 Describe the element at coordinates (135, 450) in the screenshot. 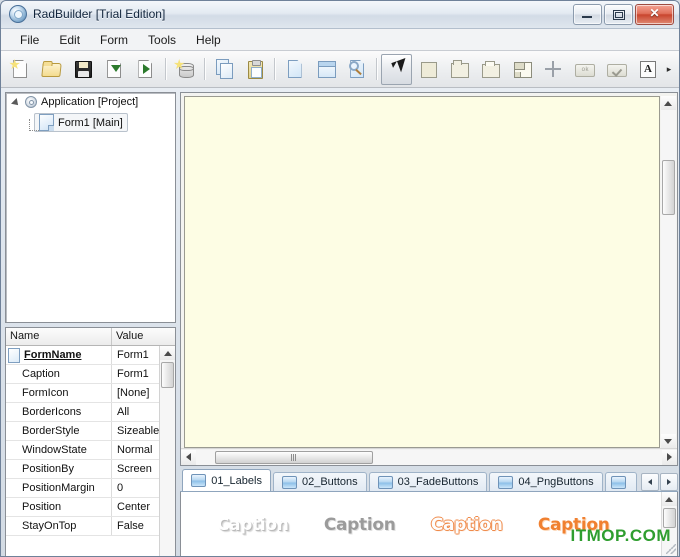

I see `property-value: Normal` at that location.